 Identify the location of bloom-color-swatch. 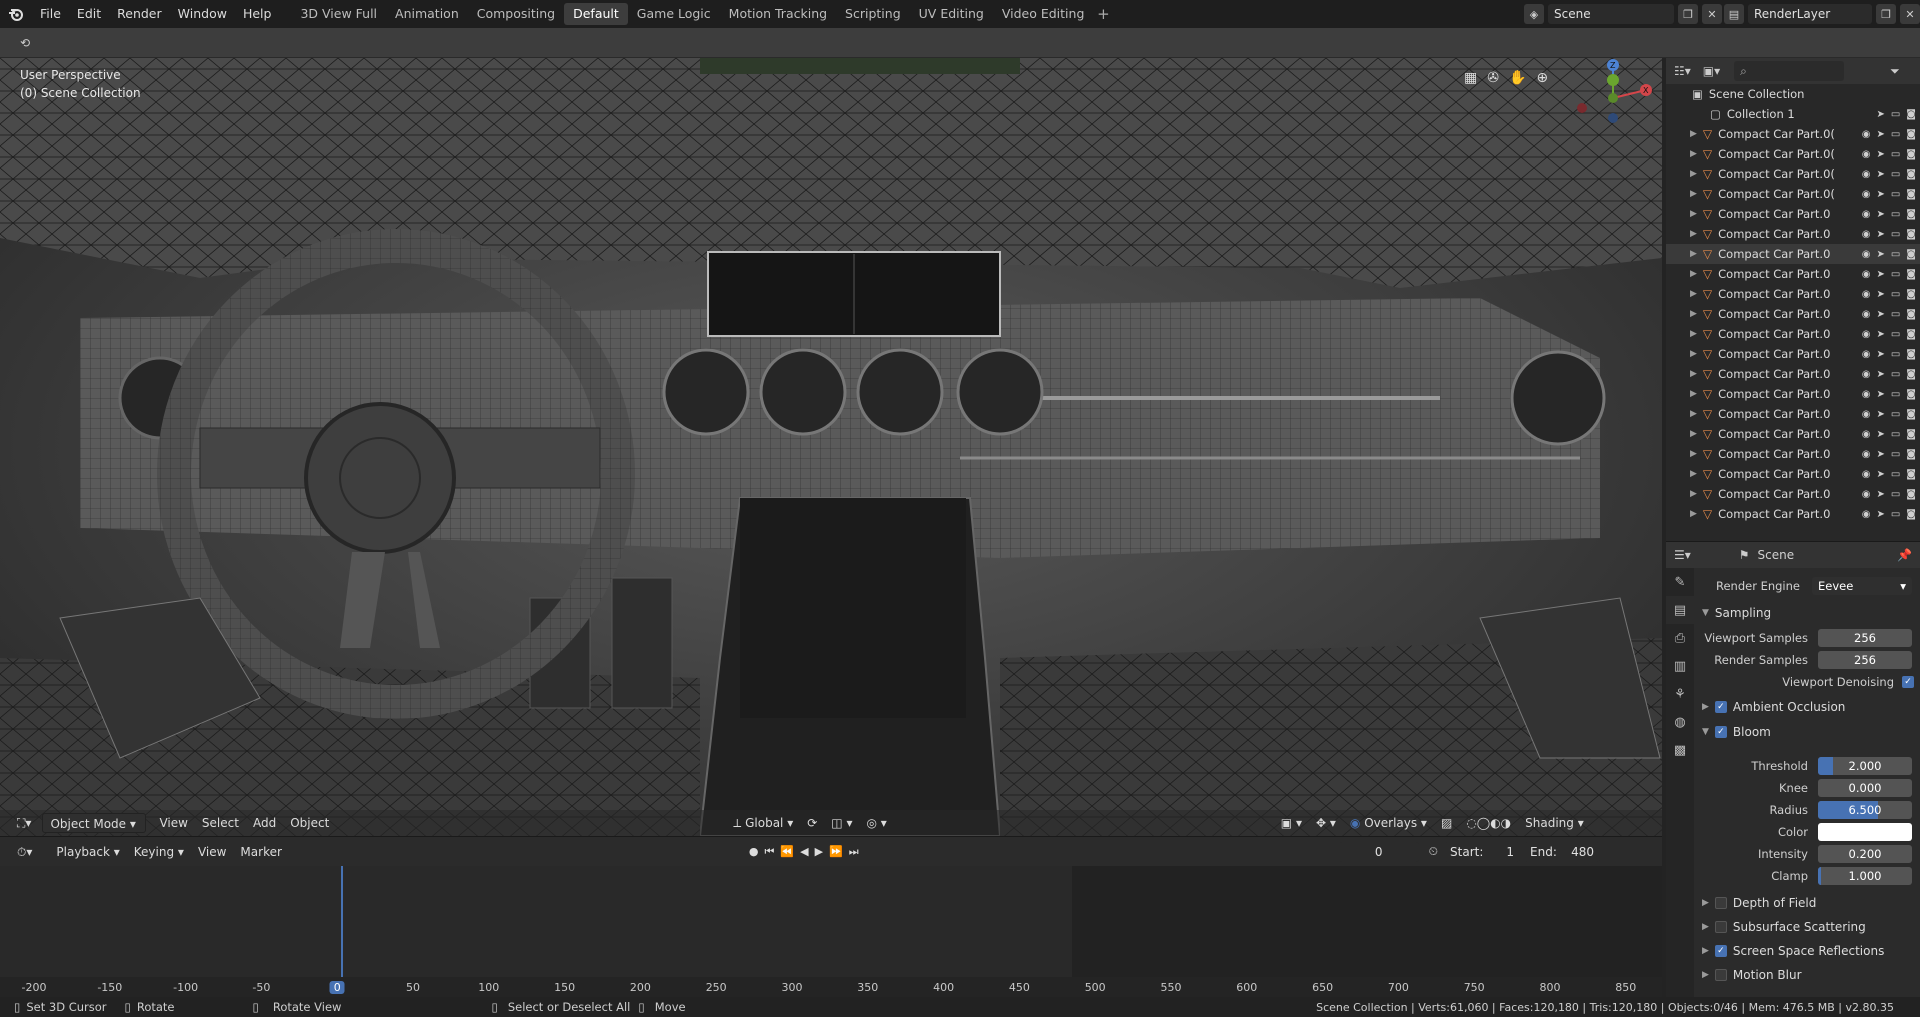
(1865, 832).